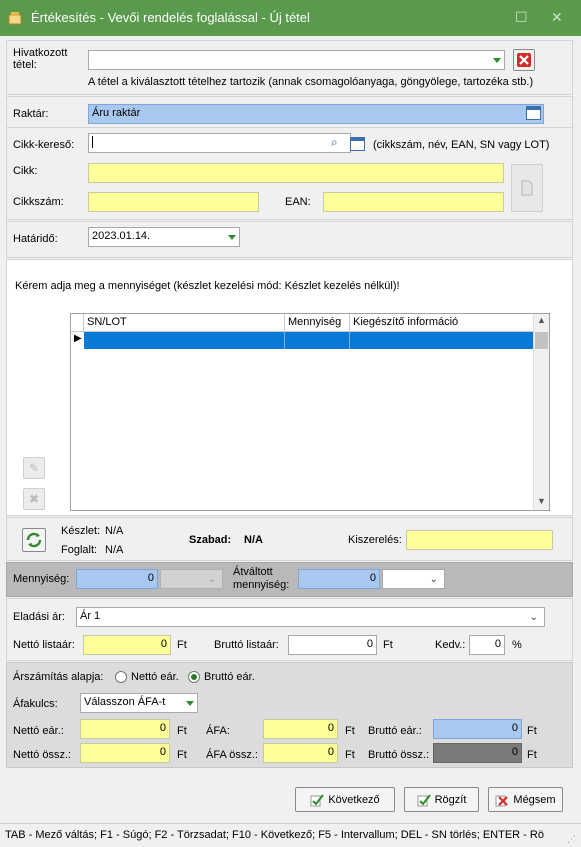  I want to click on ean-field, so click(413, 202).